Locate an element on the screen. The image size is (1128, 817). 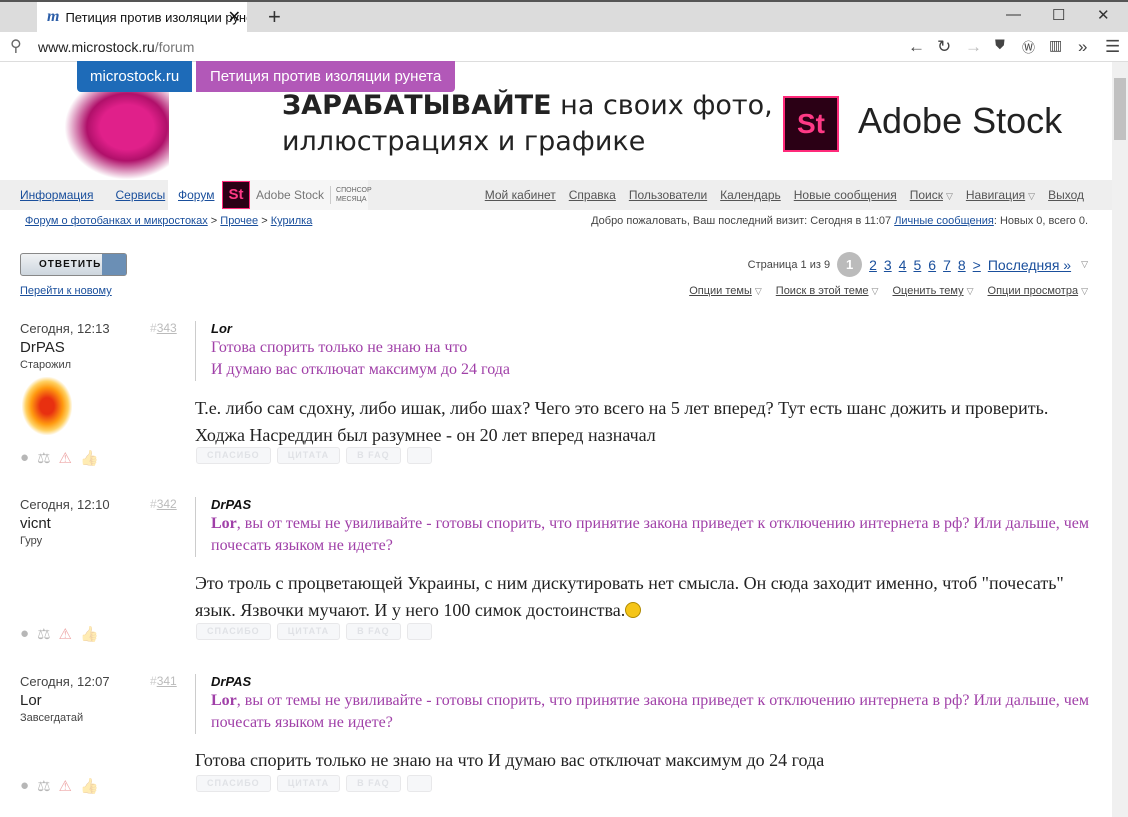
nav-navigation: Навигация is located at coordinates (995, 195).